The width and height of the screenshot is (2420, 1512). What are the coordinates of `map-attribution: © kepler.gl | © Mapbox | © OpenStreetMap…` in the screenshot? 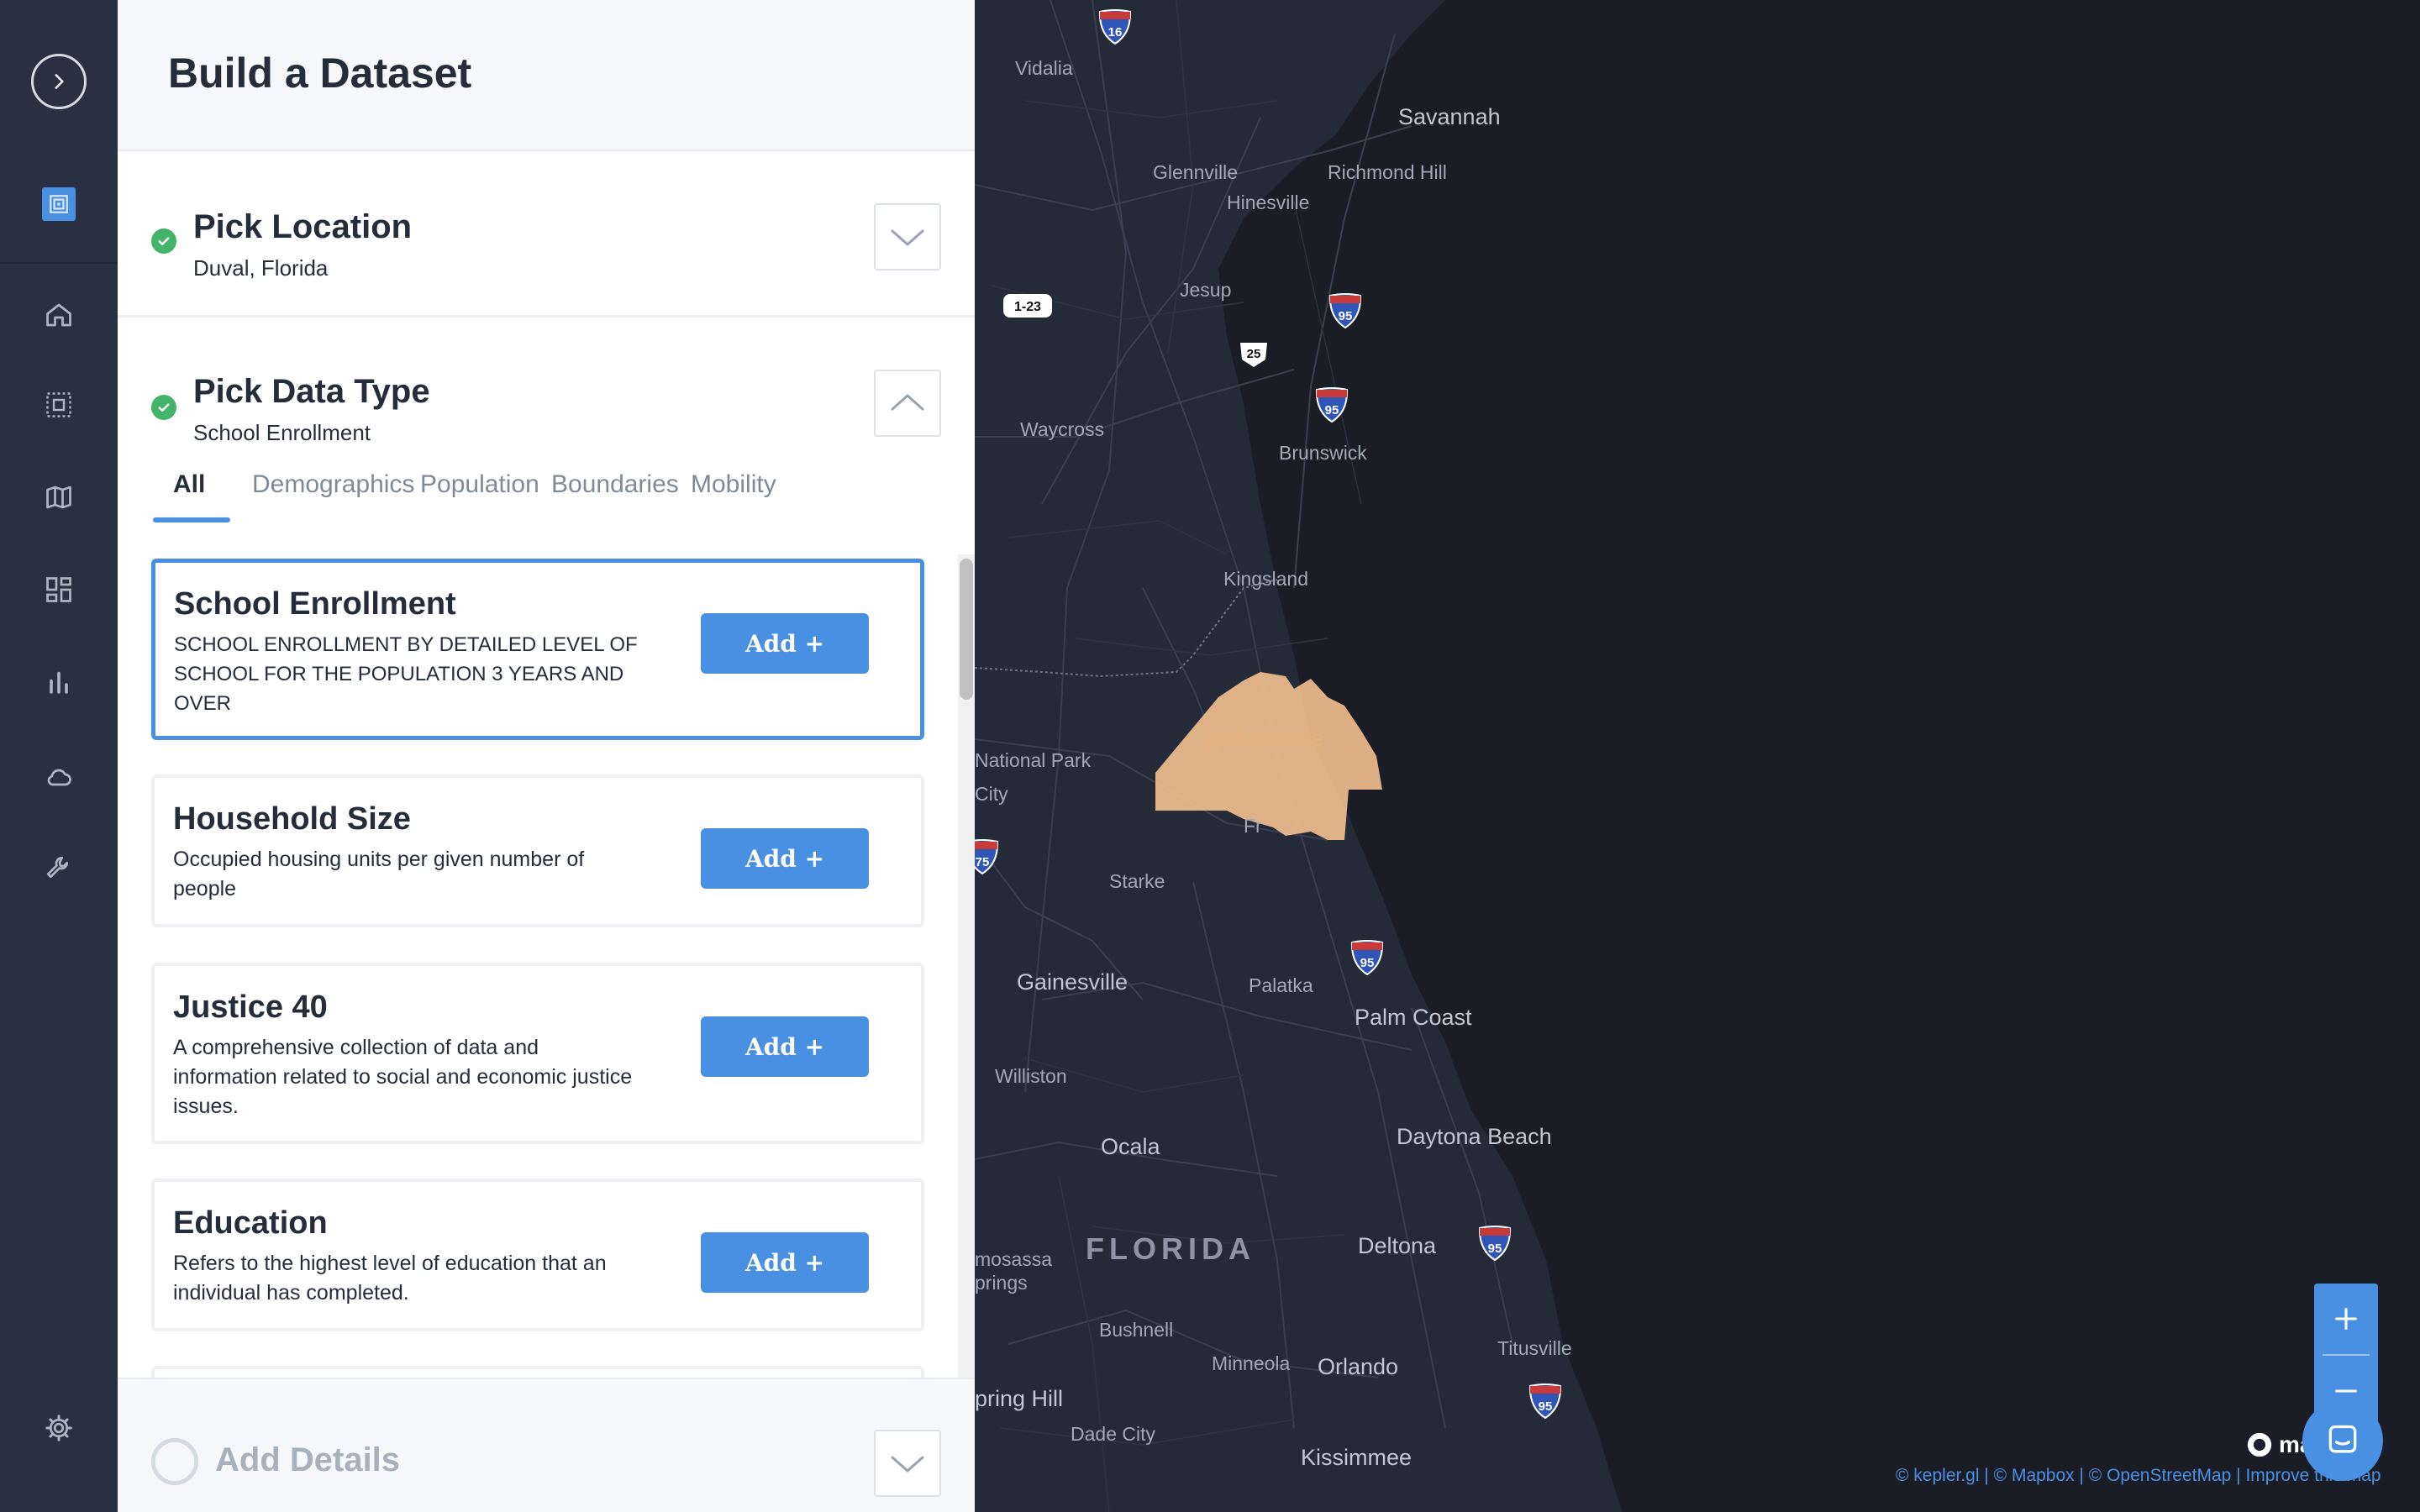 It's located at (2139, 1476).